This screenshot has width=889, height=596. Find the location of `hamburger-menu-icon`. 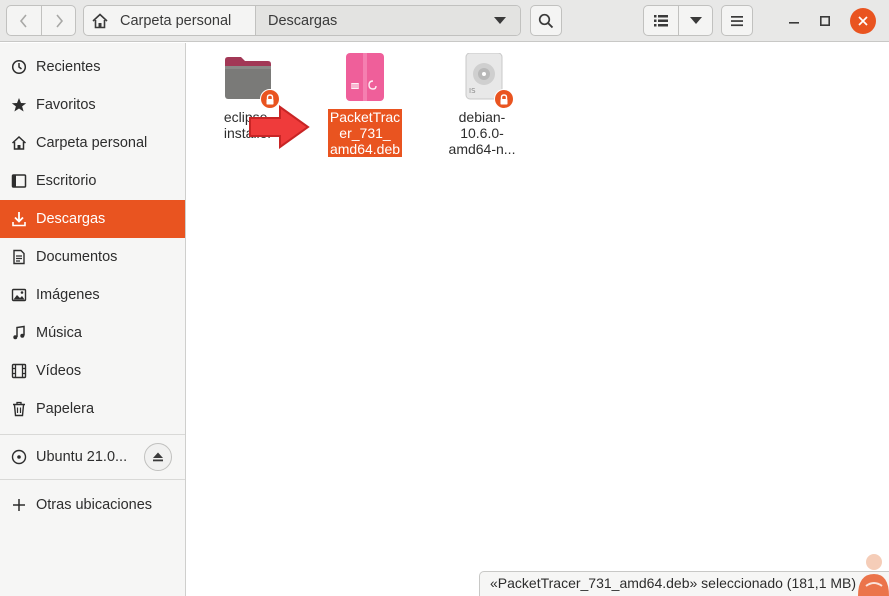

hamburger-menu-icon is located at coordinates (737, 20).